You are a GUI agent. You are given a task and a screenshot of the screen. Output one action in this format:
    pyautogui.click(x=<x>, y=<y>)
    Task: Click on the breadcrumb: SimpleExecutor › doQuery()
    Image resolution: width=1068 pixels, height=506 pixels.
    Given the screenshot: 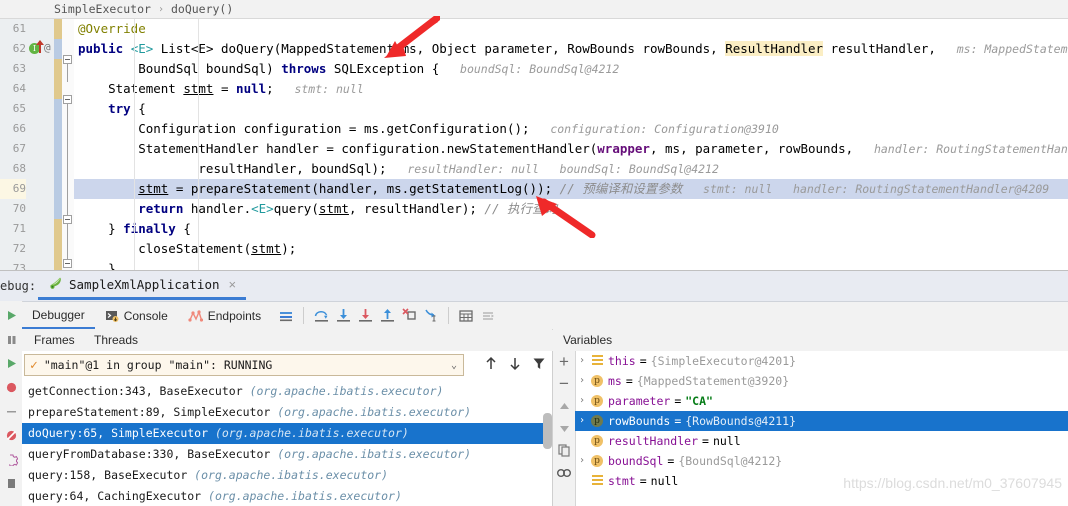 What is the action you would take?
    pyautogui.click(x=534, y=9)
    